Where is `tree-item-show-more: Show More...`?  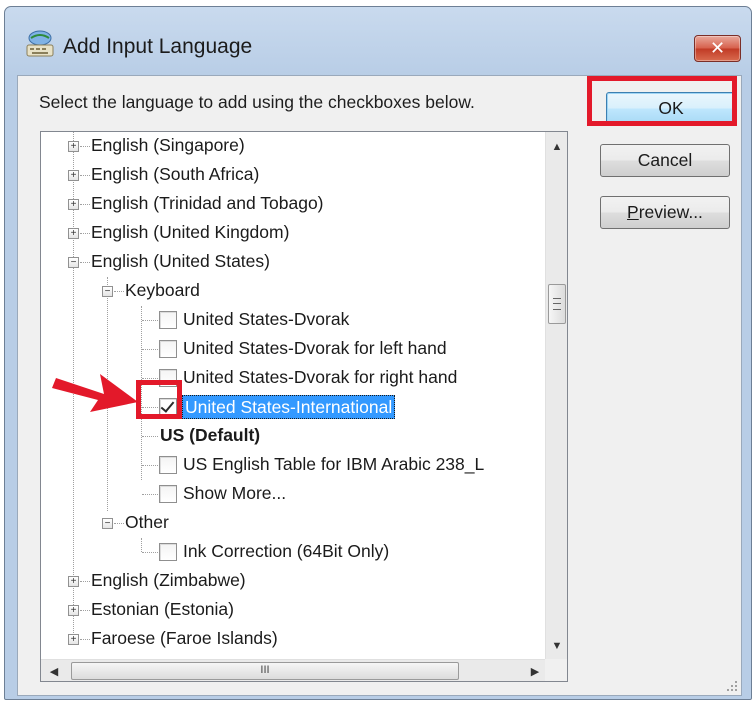 tree-item-show-more: Show More... is located at coordinates (281, 494).